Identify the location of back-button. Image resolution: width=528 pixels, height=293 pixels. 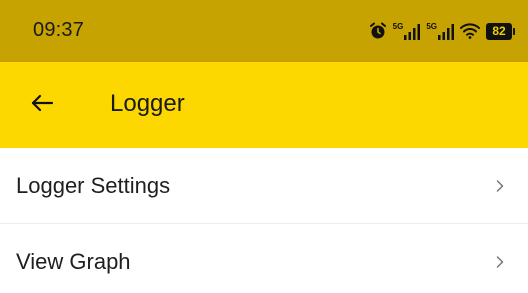
(42, 105).